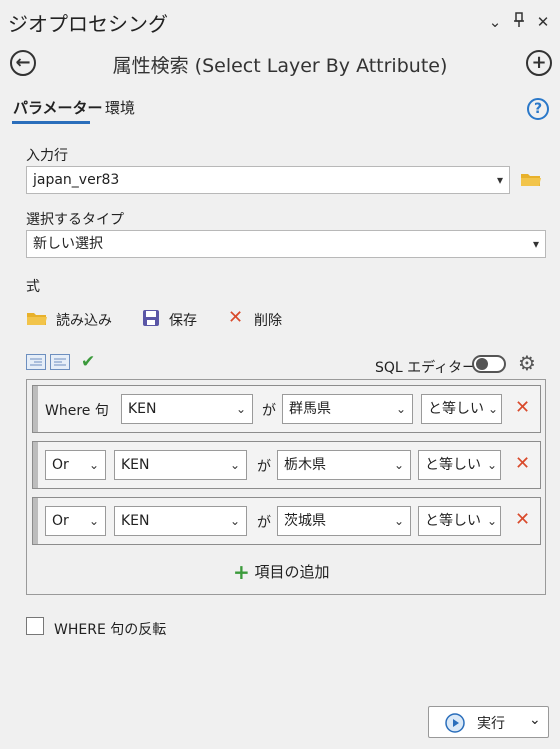 This screenshot has height=749, width=560. Describe the element at coordinates (347, 409) in the screenshot. I see `value-select: 群馬県 ⌄` at that location.